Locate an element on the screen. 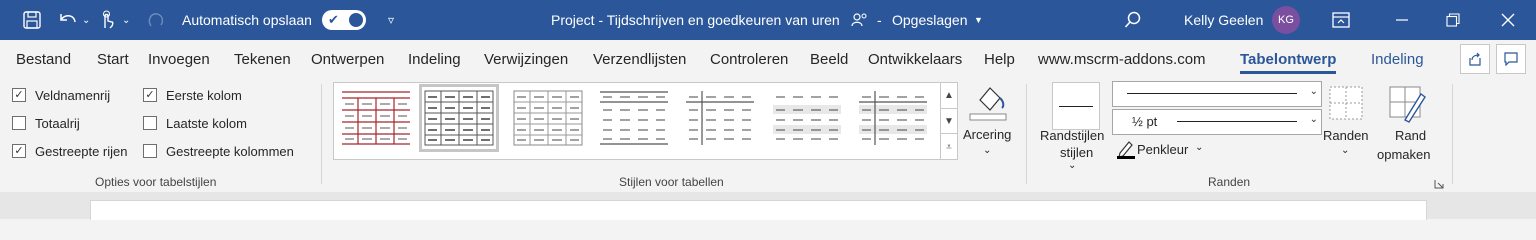  checkbox-veldnamenrij: ✓ Veldnamenrij is located at coordinates (61, 95).